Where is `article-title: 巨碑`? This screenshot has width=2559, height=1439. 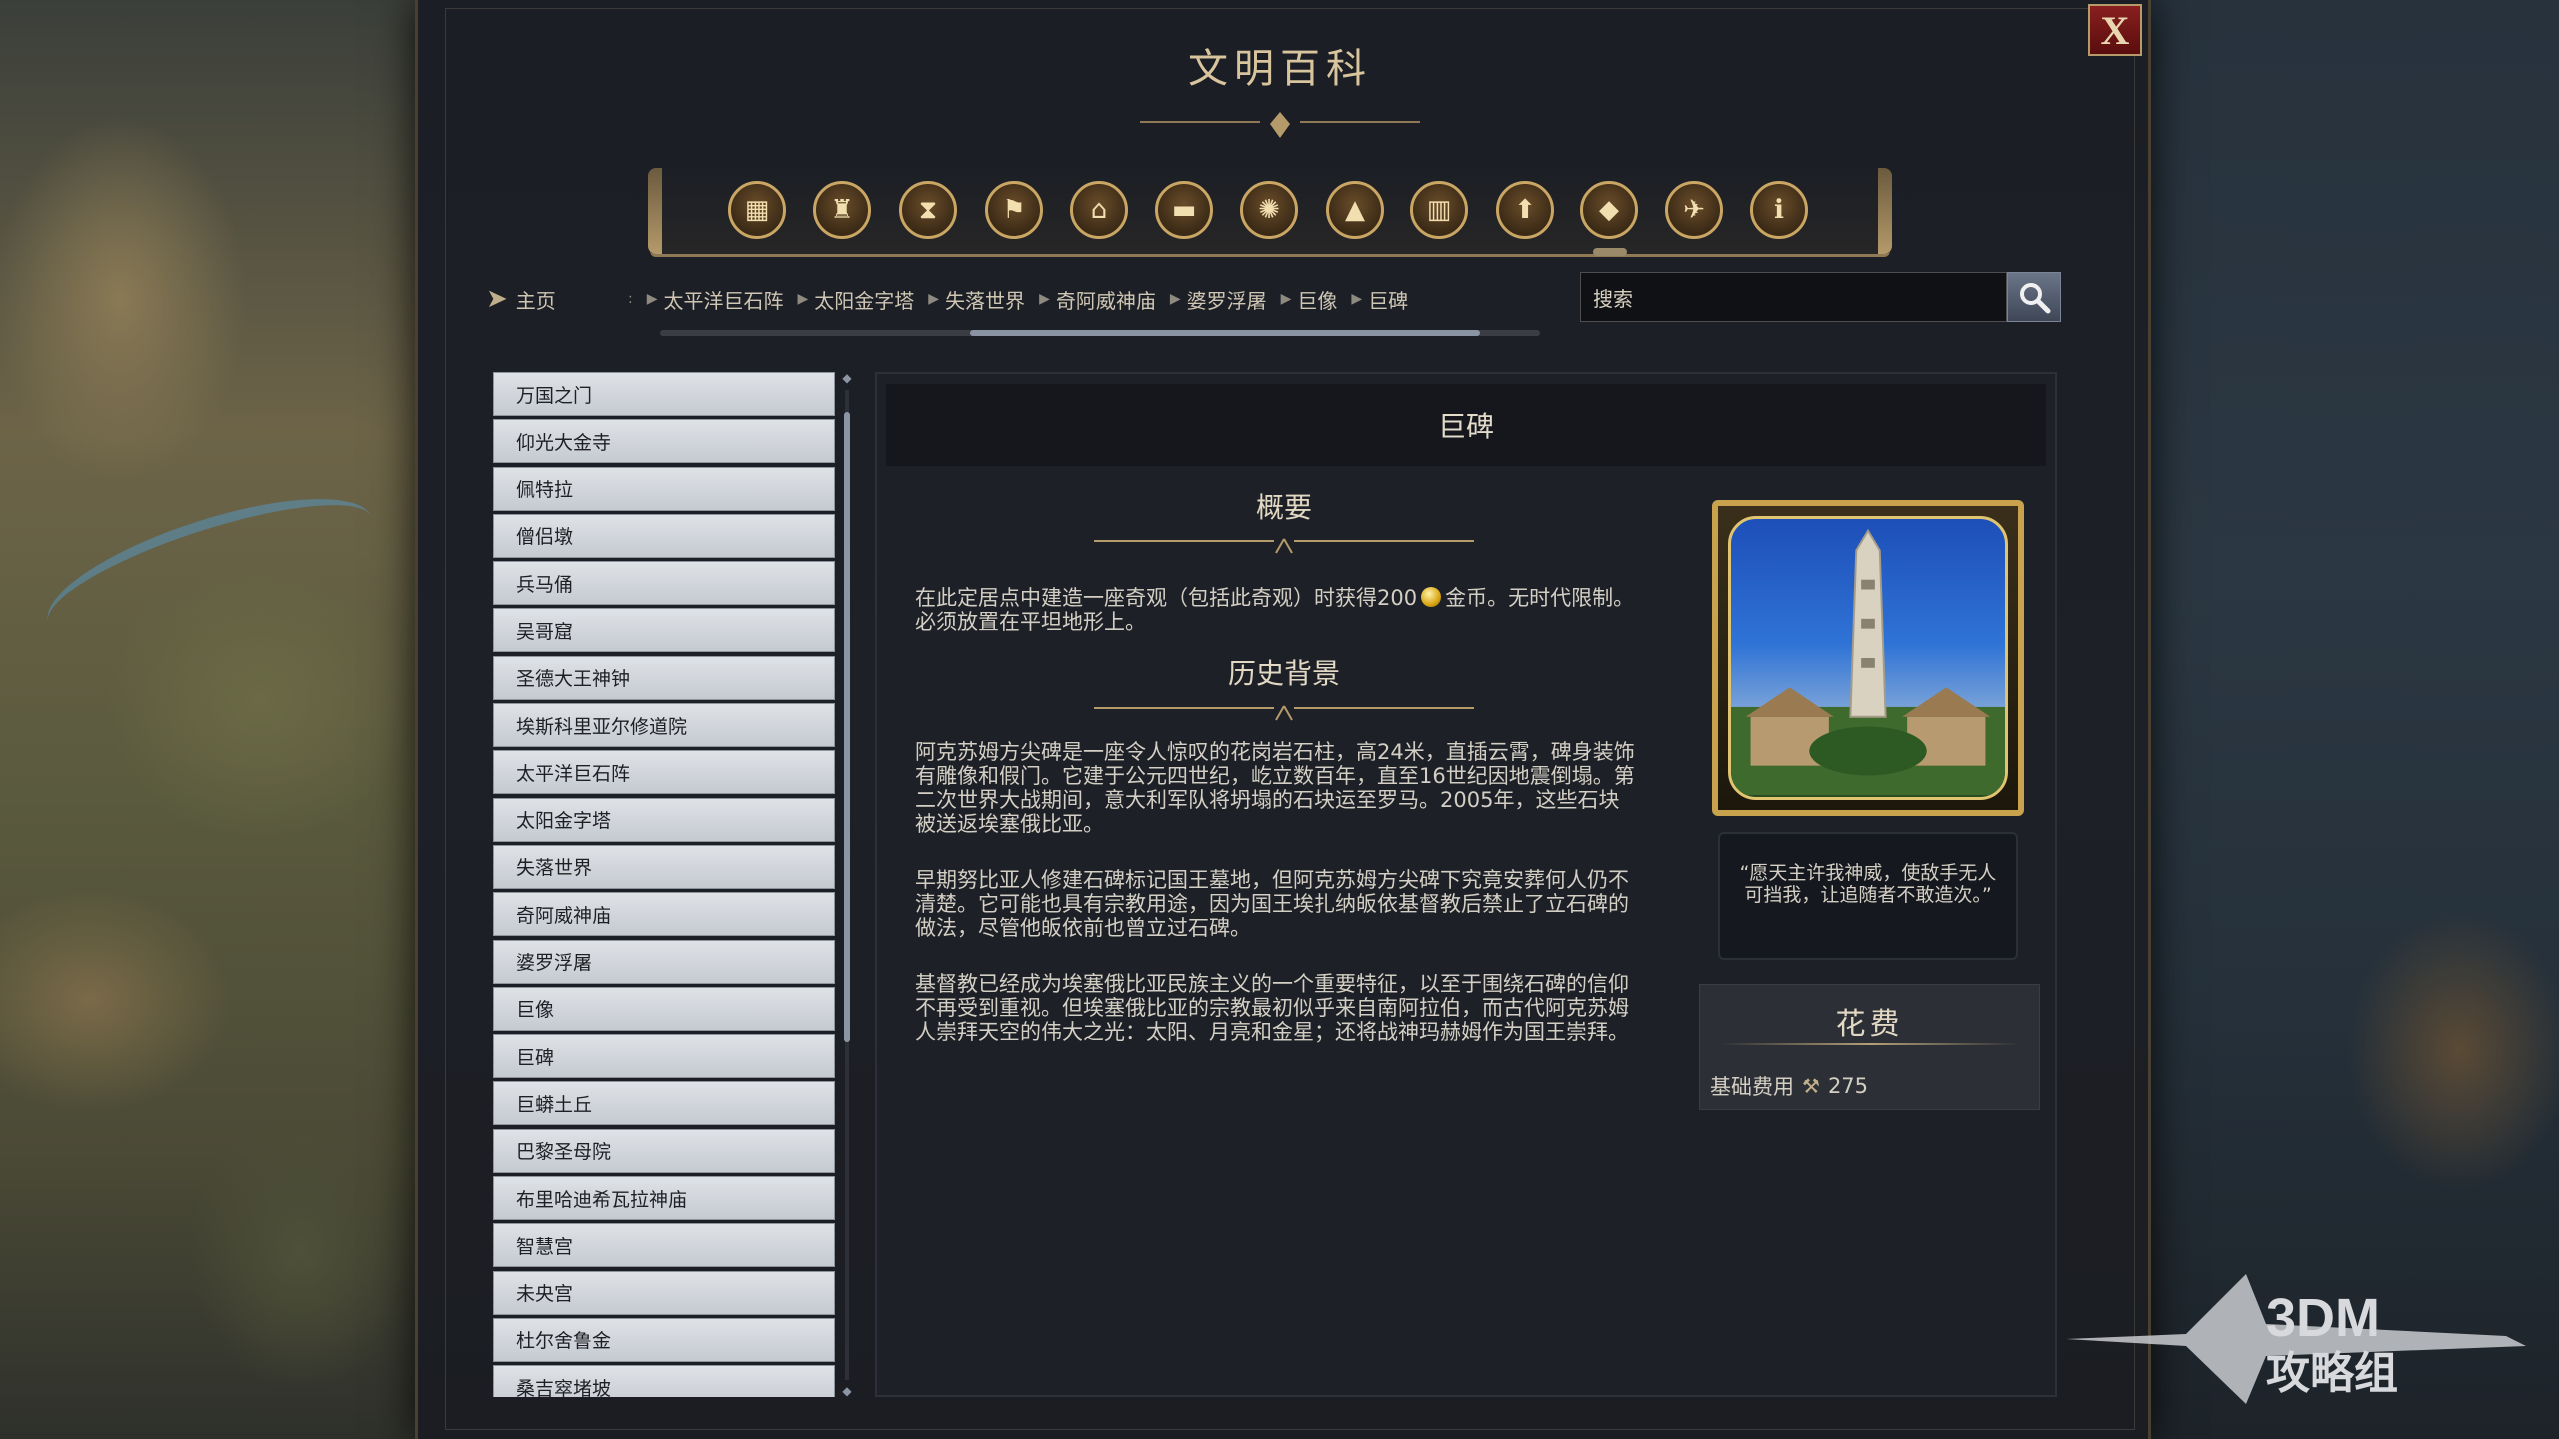 article-title: 巨碑 is located at coordinates (1466, 425).